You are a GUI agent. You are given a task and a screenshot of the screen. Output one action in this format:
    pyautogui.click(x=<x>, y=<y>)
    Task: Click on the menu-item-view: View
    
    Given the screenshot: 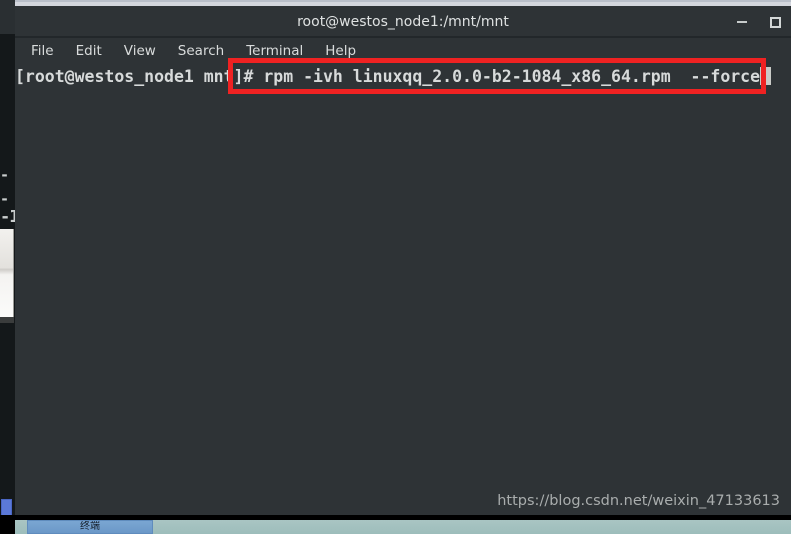 What is the action you would take?
    pyautogui.click(x=145, y=51)
    